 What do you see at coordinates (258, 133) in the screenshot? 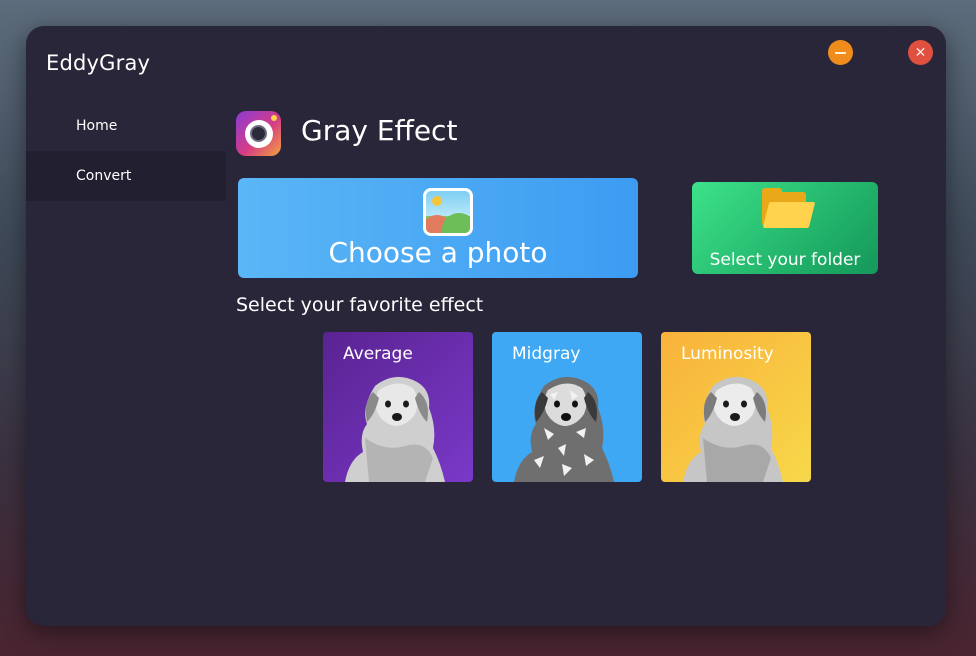
I see `camera-logo-icon` at bounding box center [258, 133].